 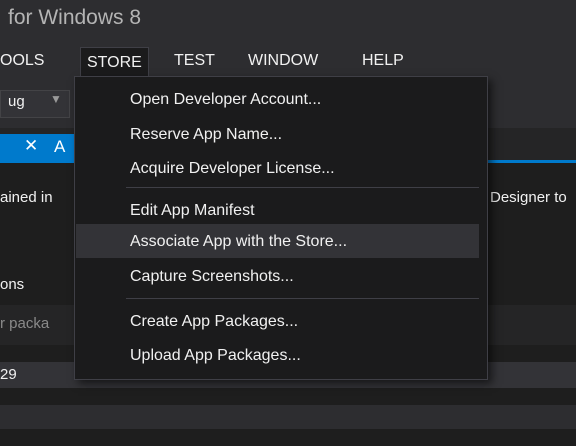 I want to click on menu-help: HELP, so click(x=383, y=61).